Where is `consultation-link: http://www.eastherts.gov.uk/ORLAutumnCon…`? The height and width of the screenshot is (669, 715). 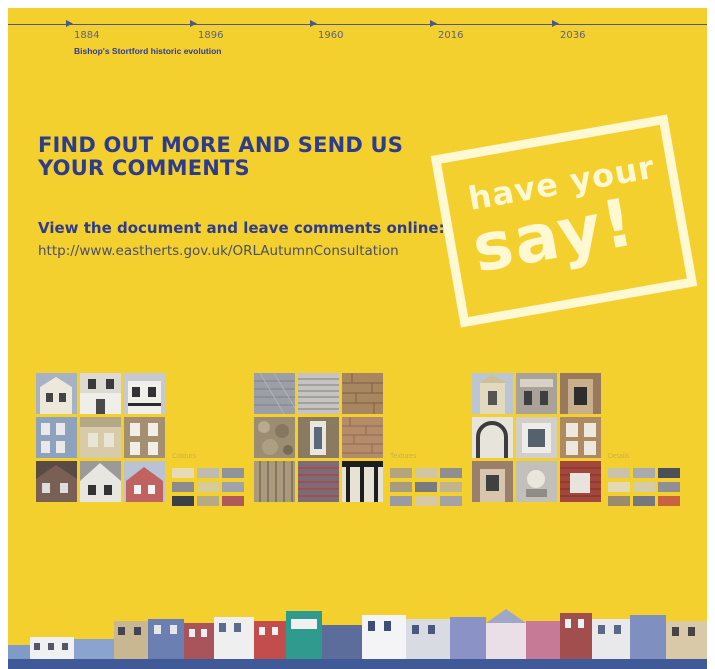 consultation-link: http://www.eastherts.gov.uk/ORLAutumnCon… is located at coordinates (218, 251).